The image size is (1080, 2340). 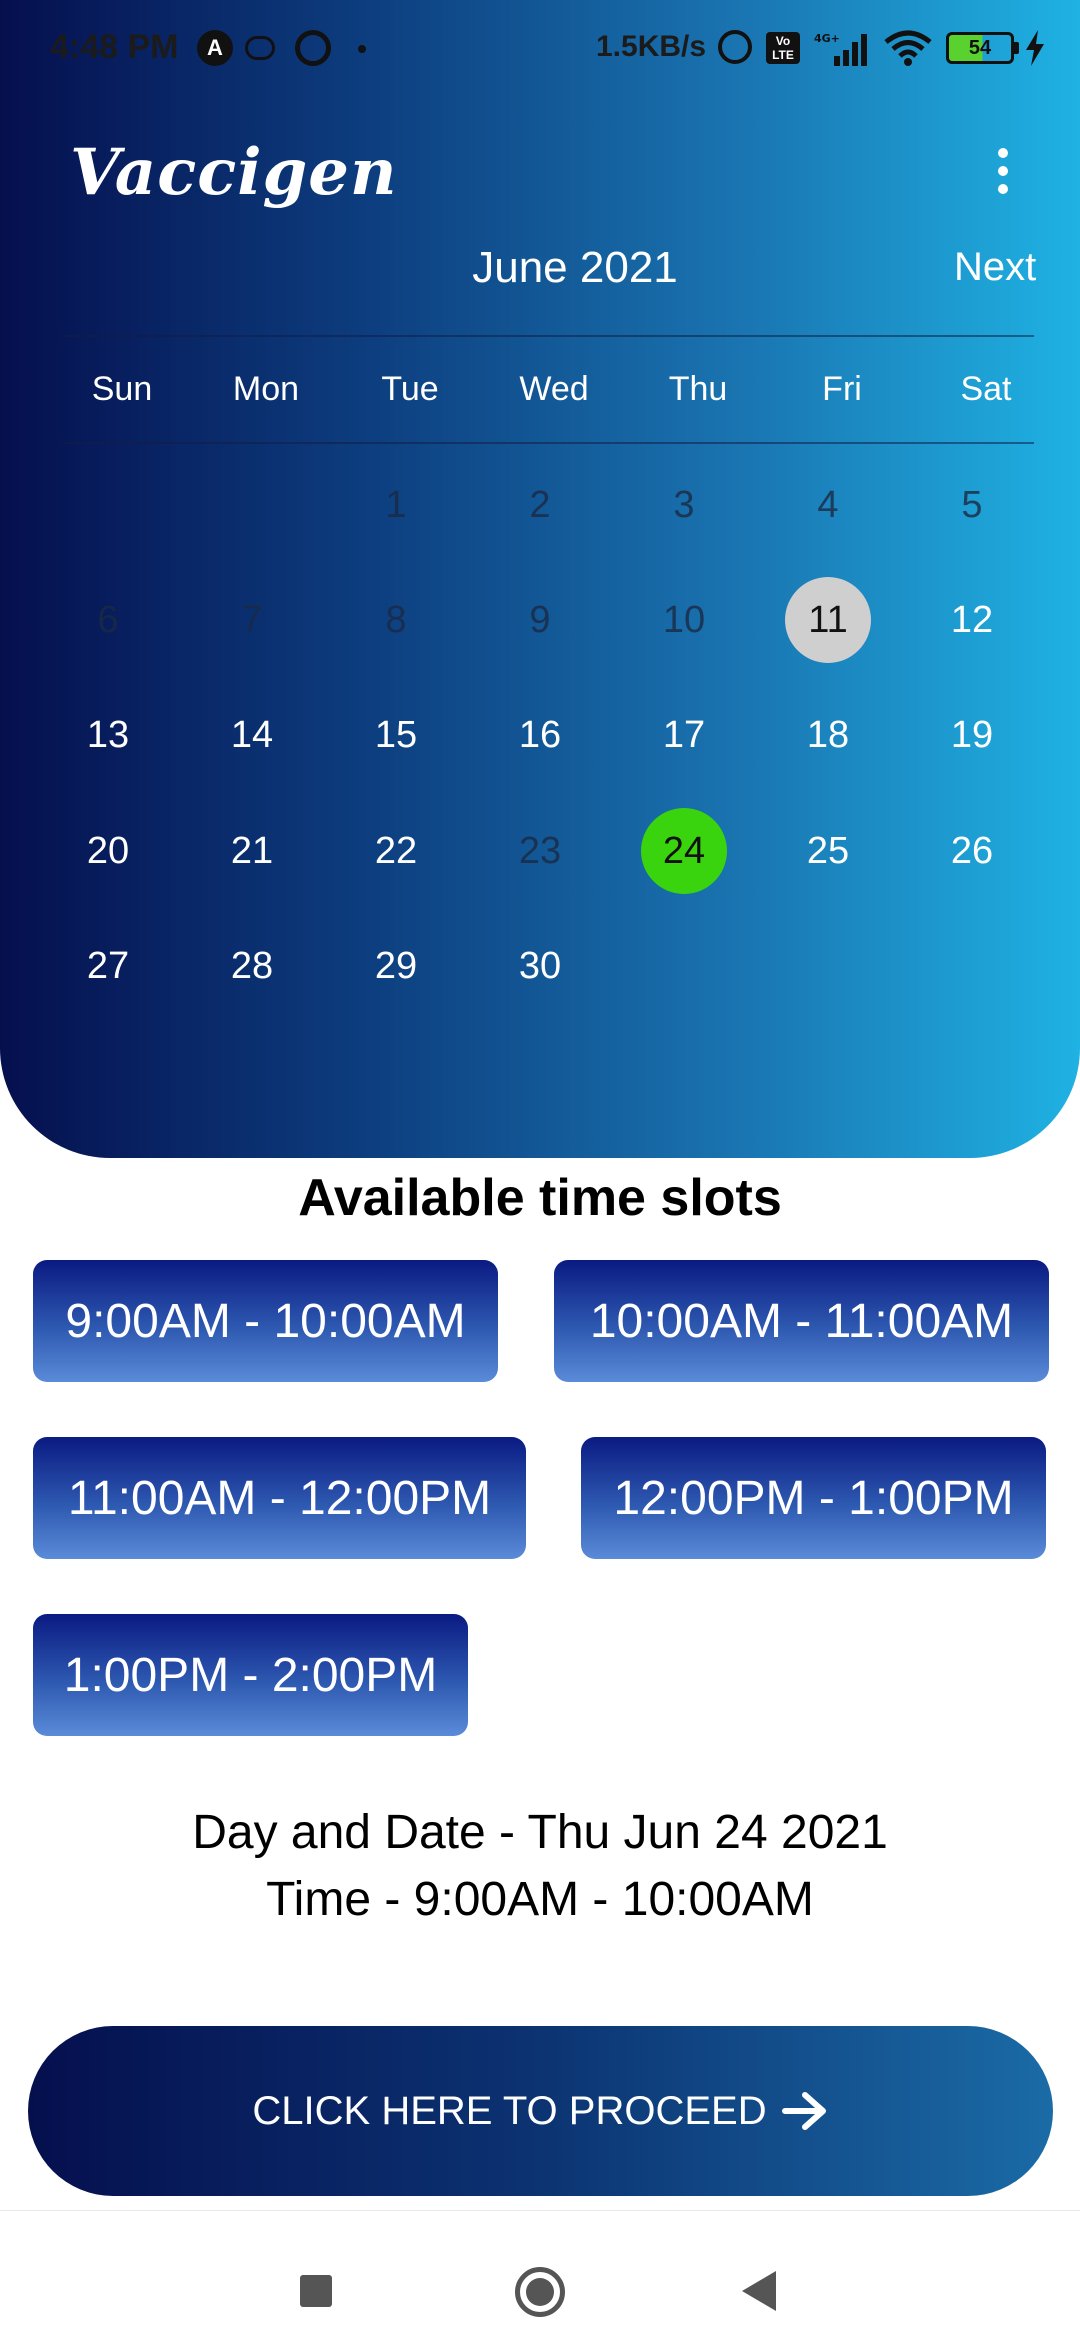 What do you see at coordinates (813, 1498) in the screenshot?
I see `time-slot-button: 12:00PM - 1:00PM` at bounding box center [813, 1498].